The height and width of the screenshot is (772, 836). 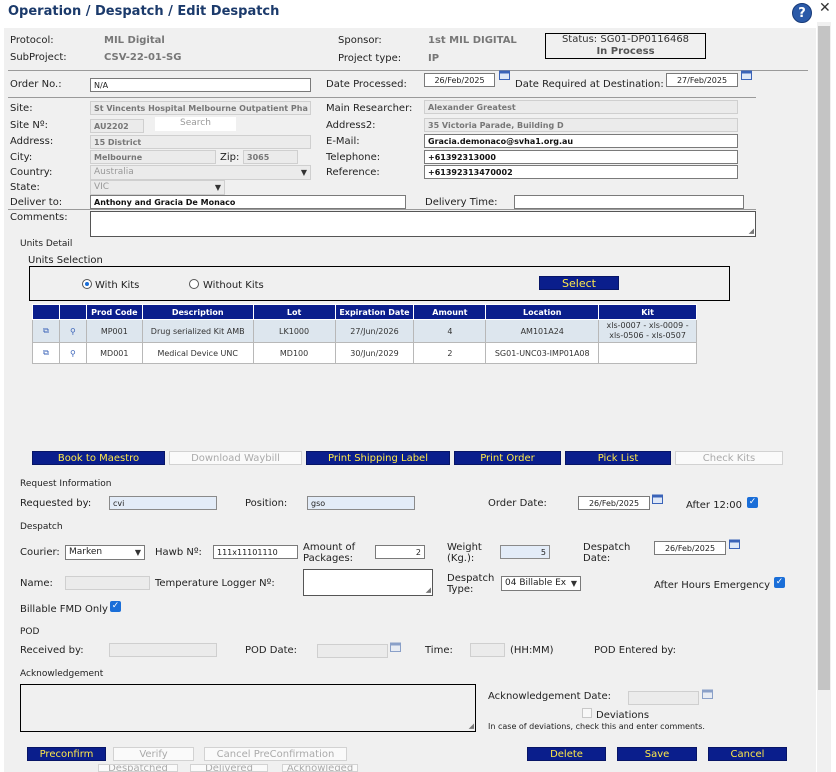 What do you see at coordinates (36, 84) in the screenshot?
I see `order-no-label: Order No.:` at bounding box center [36, 84].